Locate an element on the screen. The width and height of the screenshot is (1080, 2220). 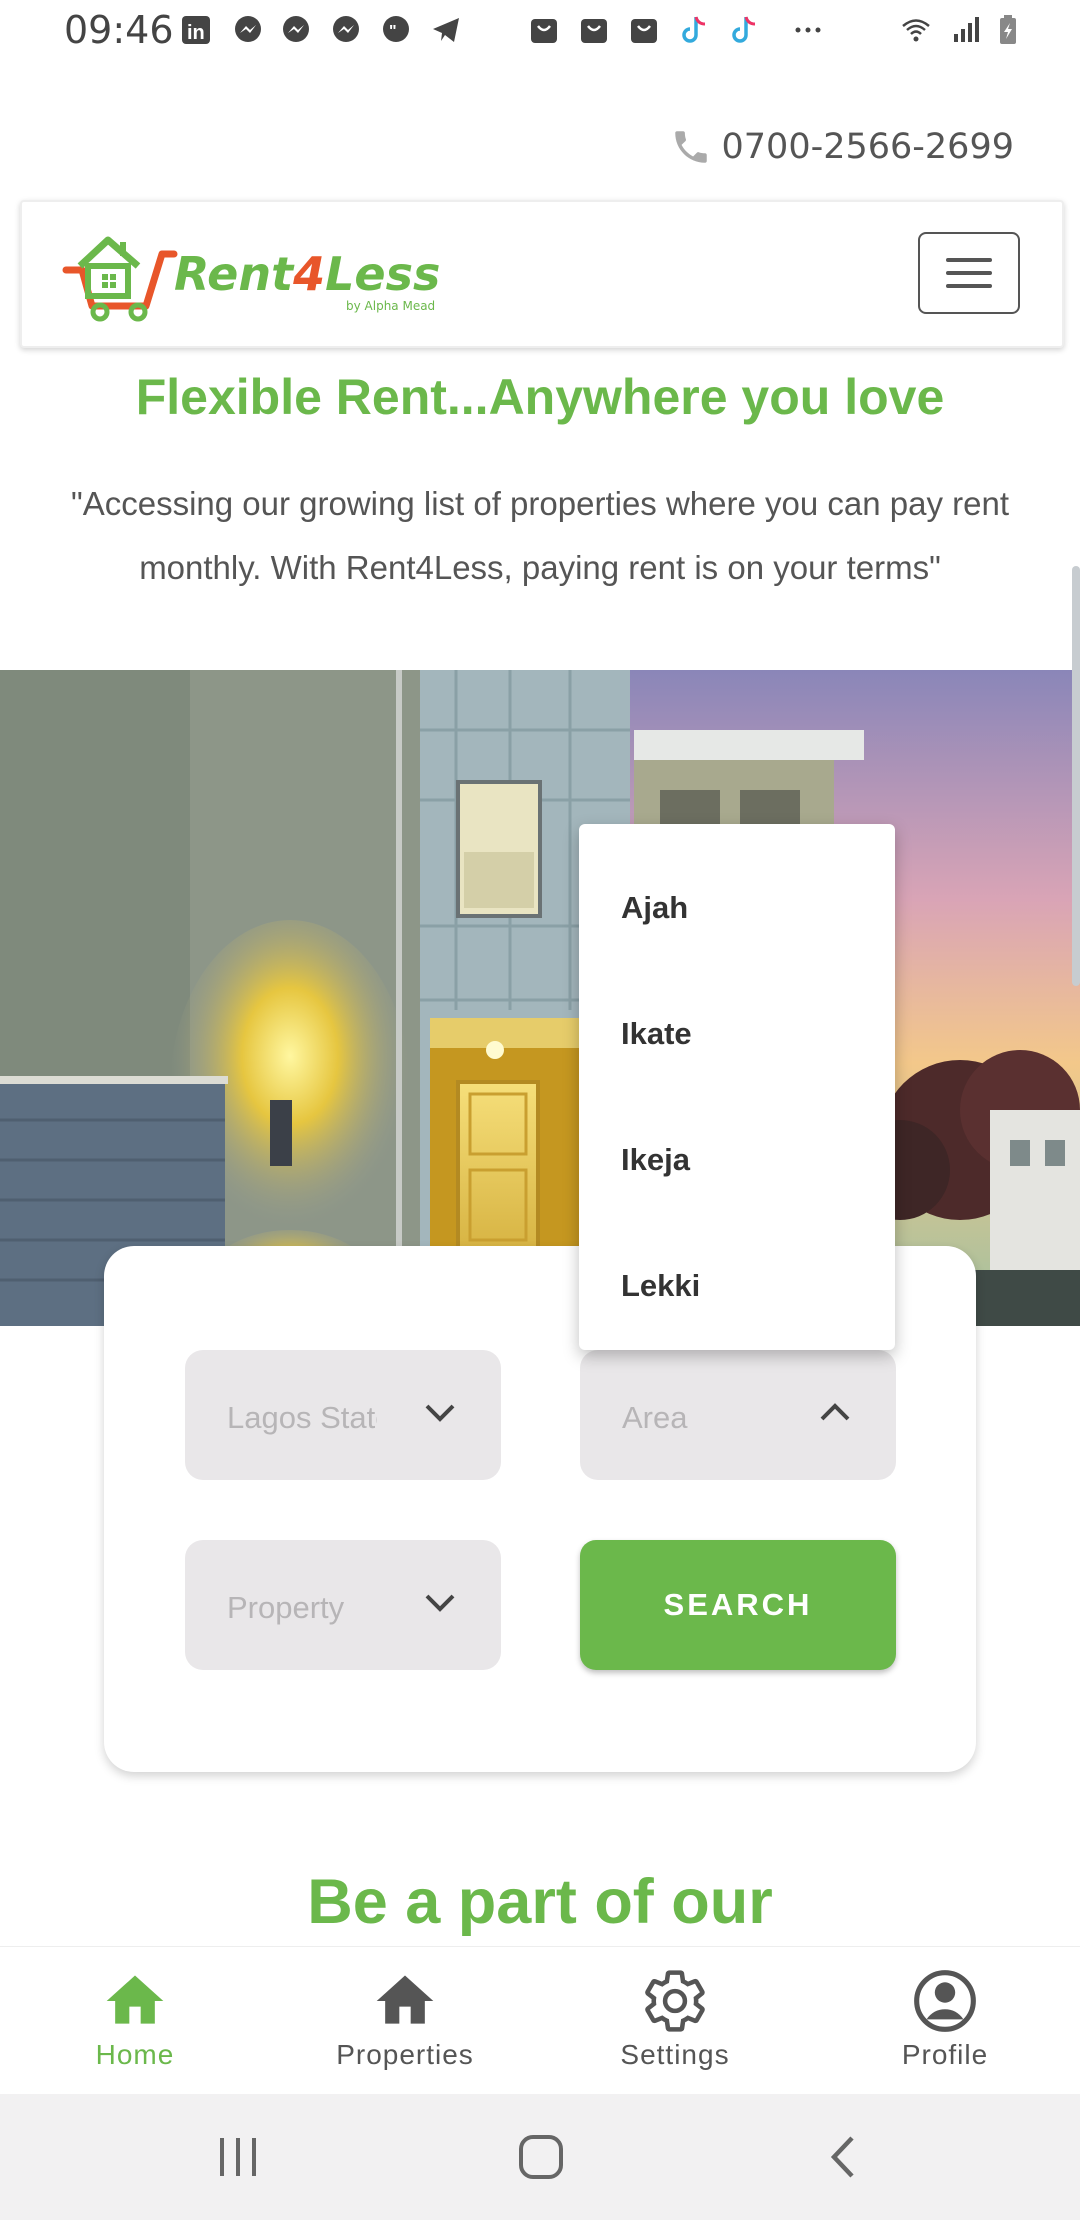
area-option-ikate: Ikate is located at coordinates (656, 1034).